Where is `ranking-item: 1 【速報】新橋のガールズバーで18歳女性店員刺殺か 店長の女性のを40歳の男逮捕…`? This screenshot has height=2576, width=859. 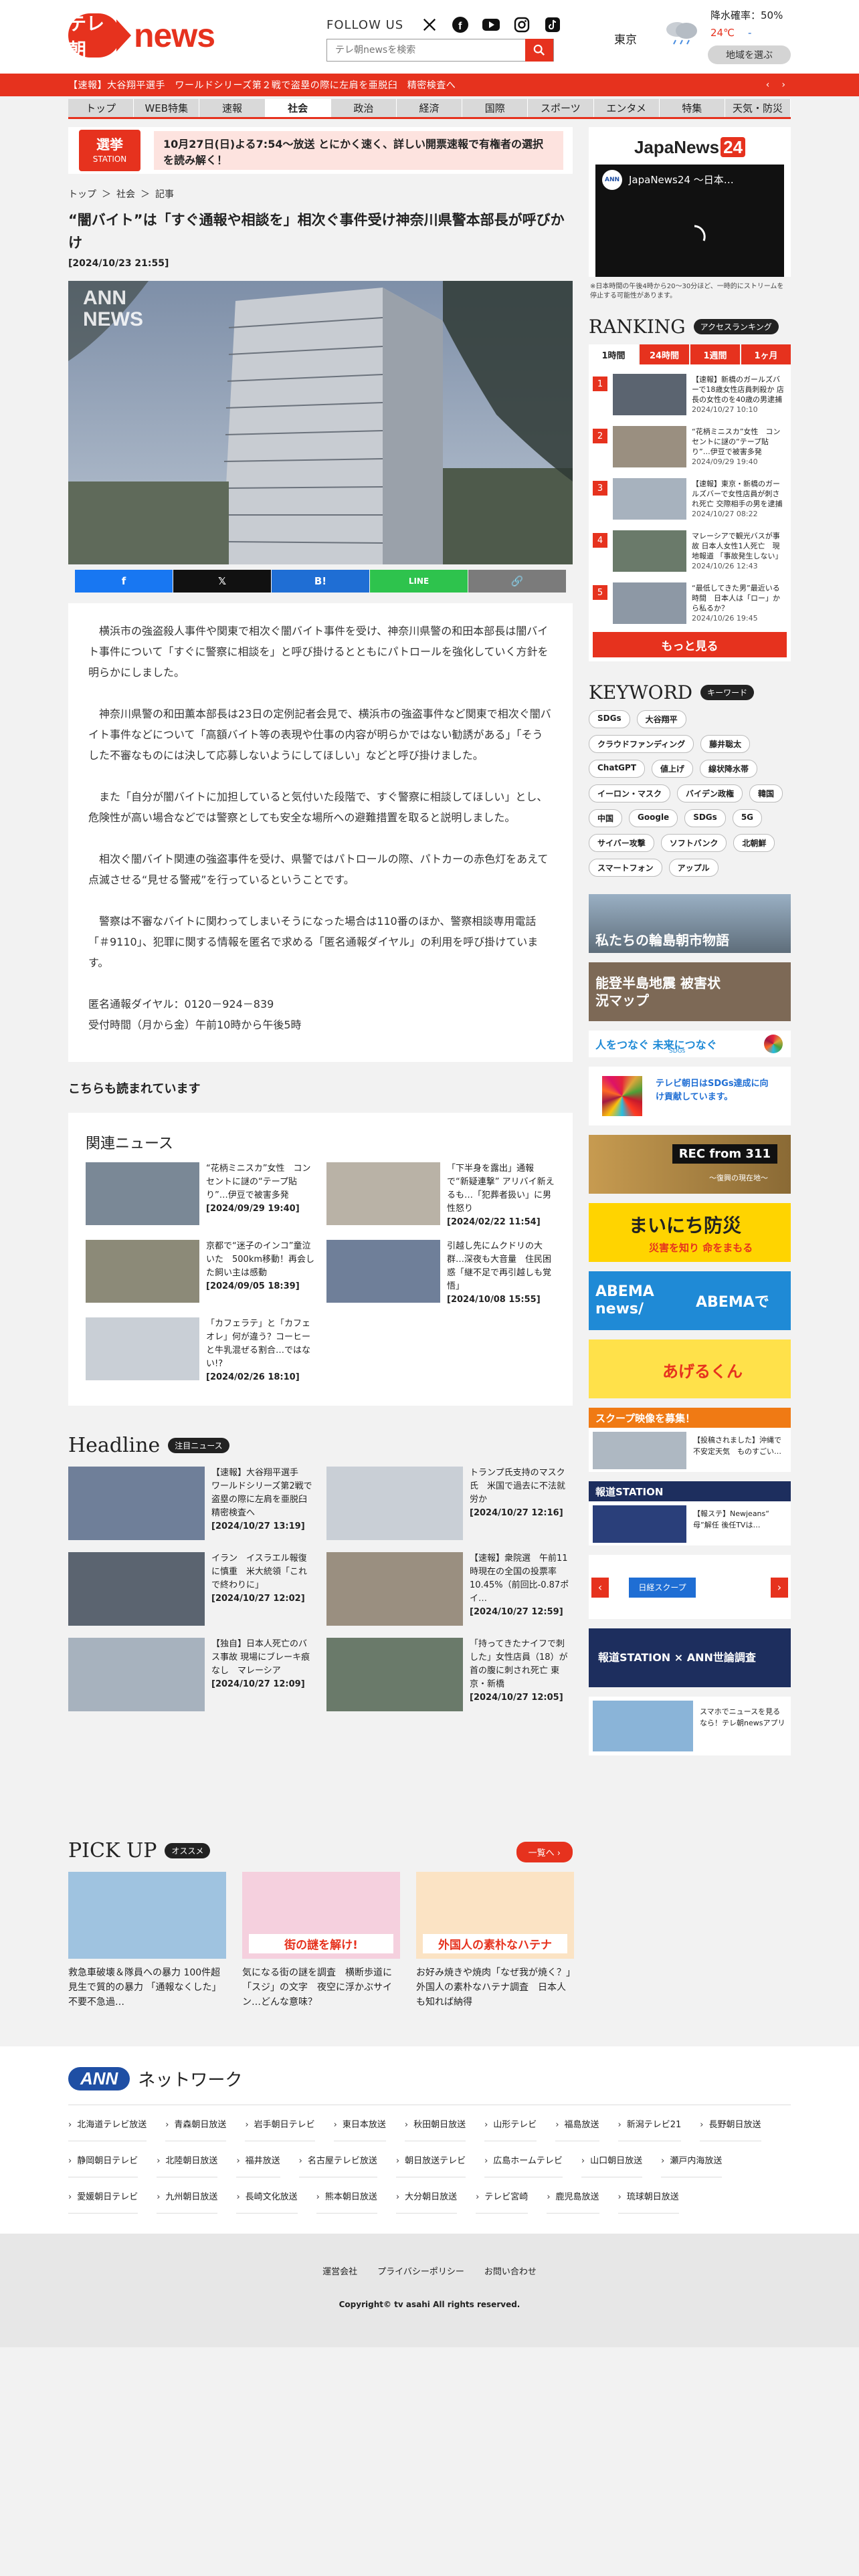
ranking-item: 1 【速報】新橋のガールズバーで18歳女性店員刺殺か 店長の女性のを40歳の男逮捕… is located at coordinates (690, 394).